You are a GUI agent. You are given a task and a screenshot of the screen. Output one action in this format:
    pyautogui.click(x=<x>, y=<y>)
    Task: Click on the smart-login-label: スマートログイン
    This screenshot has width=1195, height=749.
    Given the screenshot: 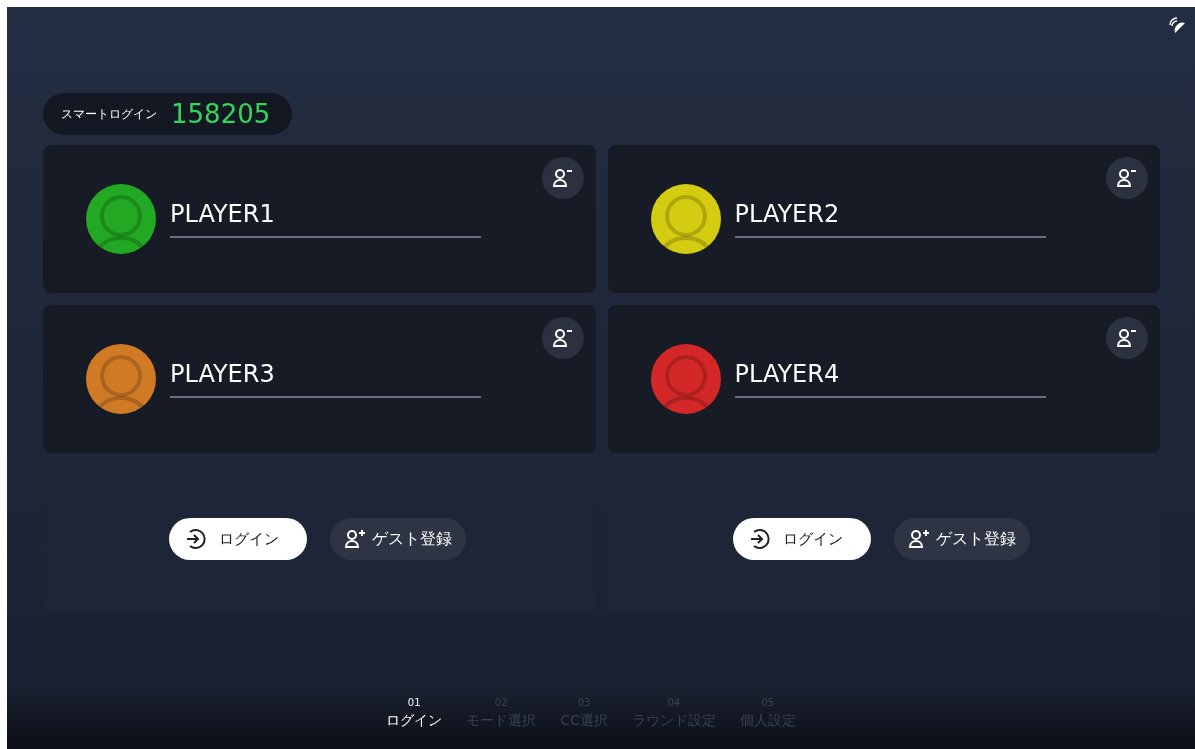 What is the action you would take?
    pyautogui.click(x=109, y=114)
    